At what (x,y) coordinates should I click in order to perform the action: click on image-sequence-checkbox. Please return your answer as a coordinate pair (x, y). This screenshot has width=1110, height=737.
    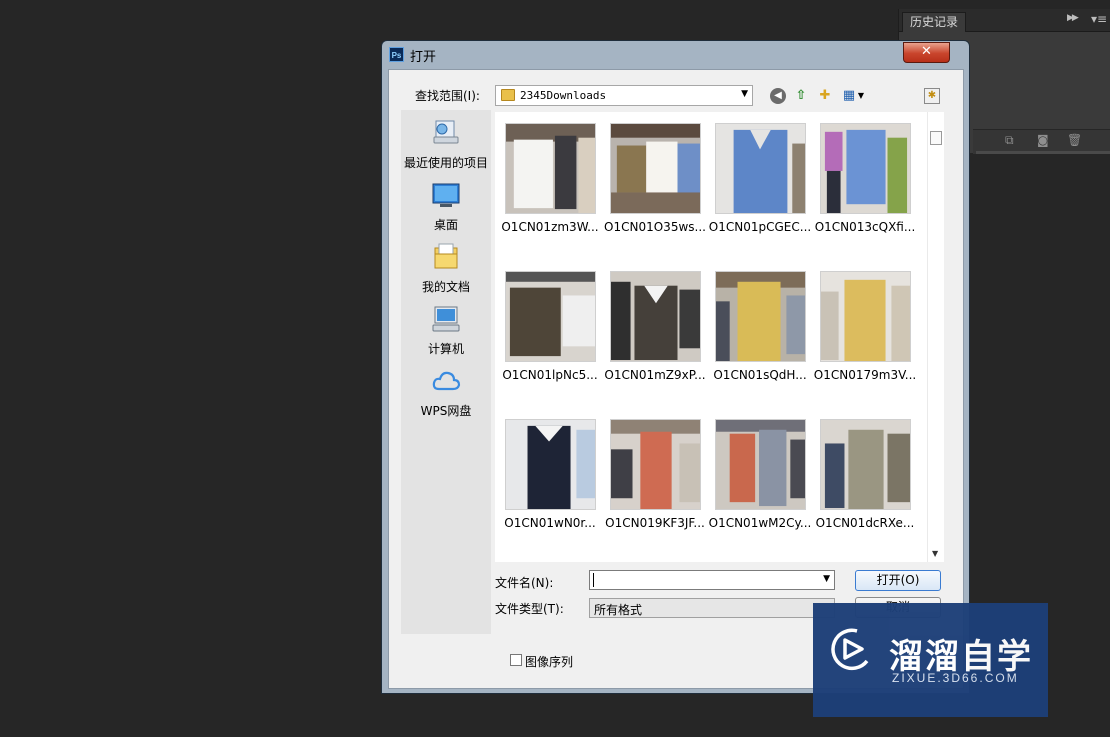
    Looking at the image, I should click on (516, 660).